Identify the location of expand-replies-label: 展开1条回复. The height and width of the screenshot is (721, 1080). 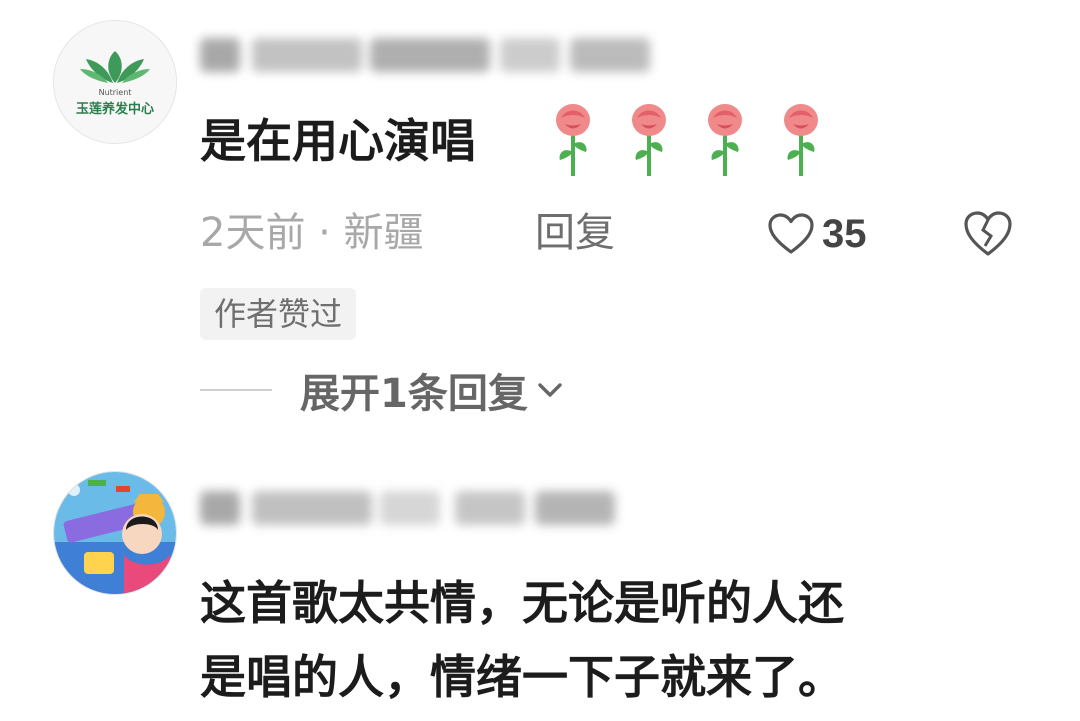
(414, 394).